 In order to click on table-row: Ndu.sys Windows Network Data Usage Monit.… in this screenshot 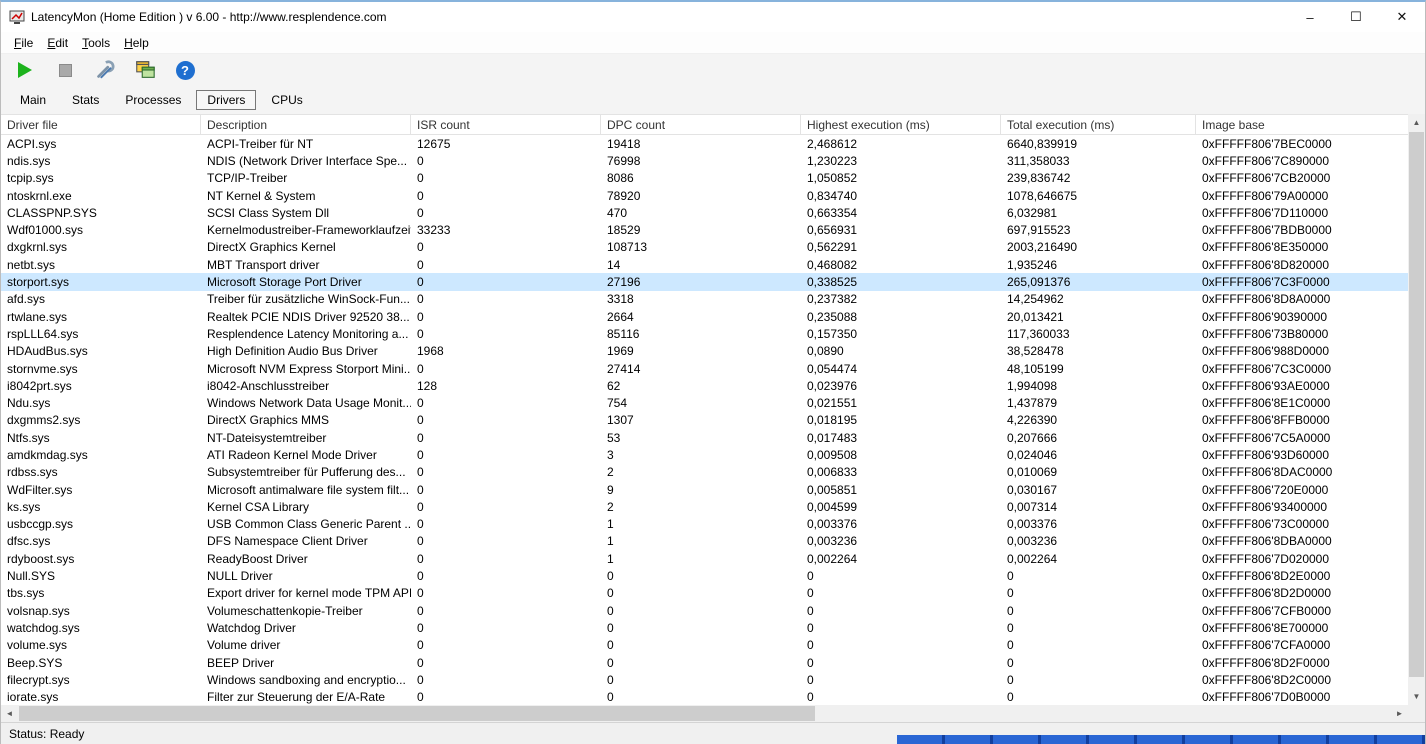, I will do `click(704, 402)`.